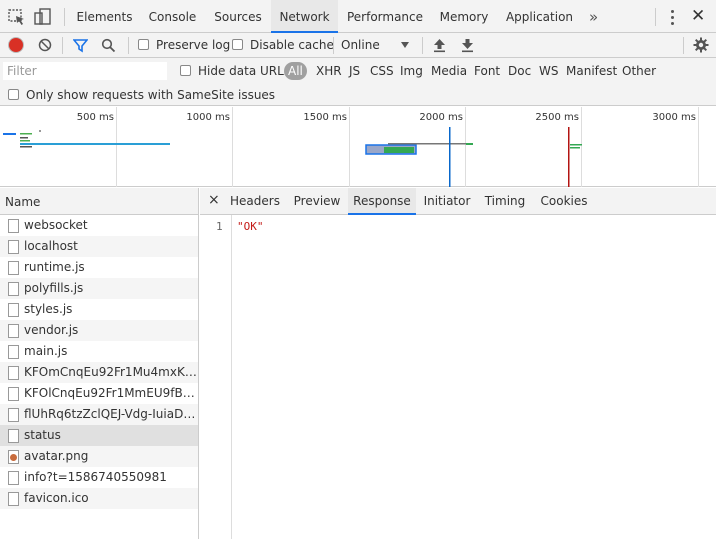  Describe the element at coordinates (193, 45) in the screenshot. I see `preserve-log-label: Preserve log` at that location.